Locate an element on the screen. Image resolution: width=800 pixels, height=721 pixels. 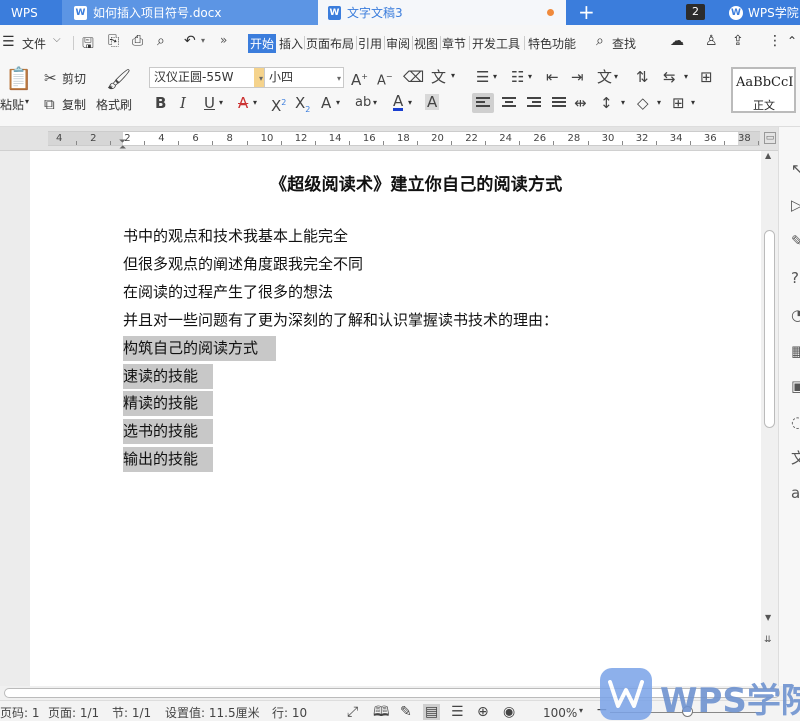
chinese-layout-icon: 文 is located at coordinates (604, 77).